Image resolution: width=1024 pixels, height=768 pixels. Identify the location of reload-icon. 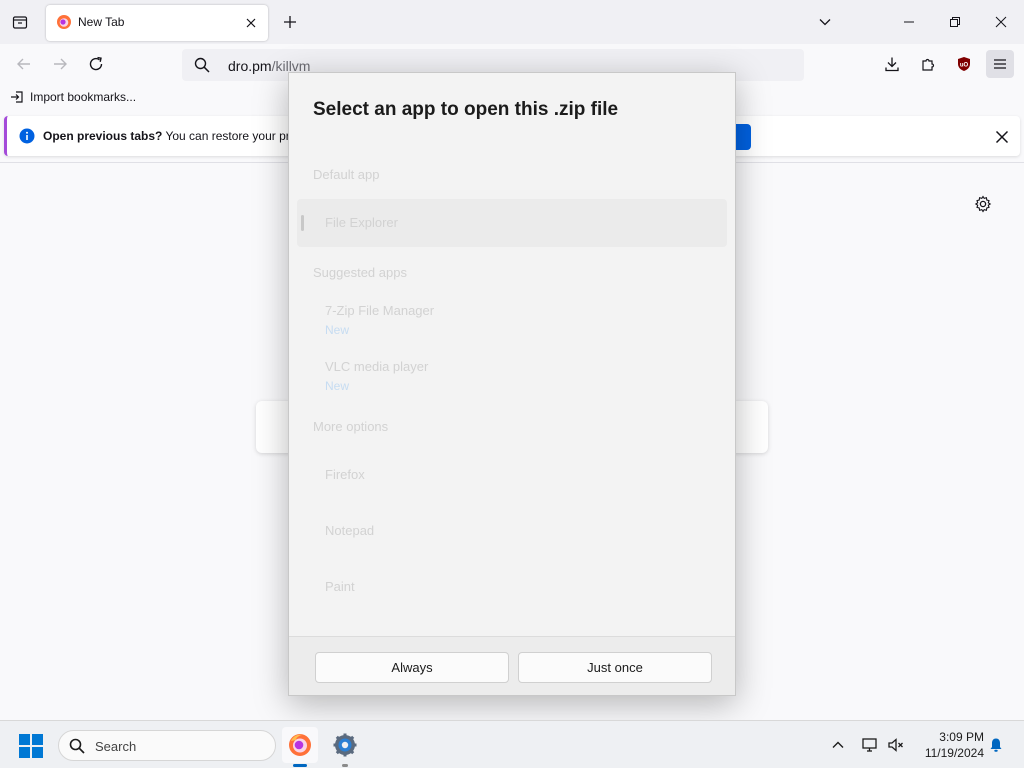
(96, 63).